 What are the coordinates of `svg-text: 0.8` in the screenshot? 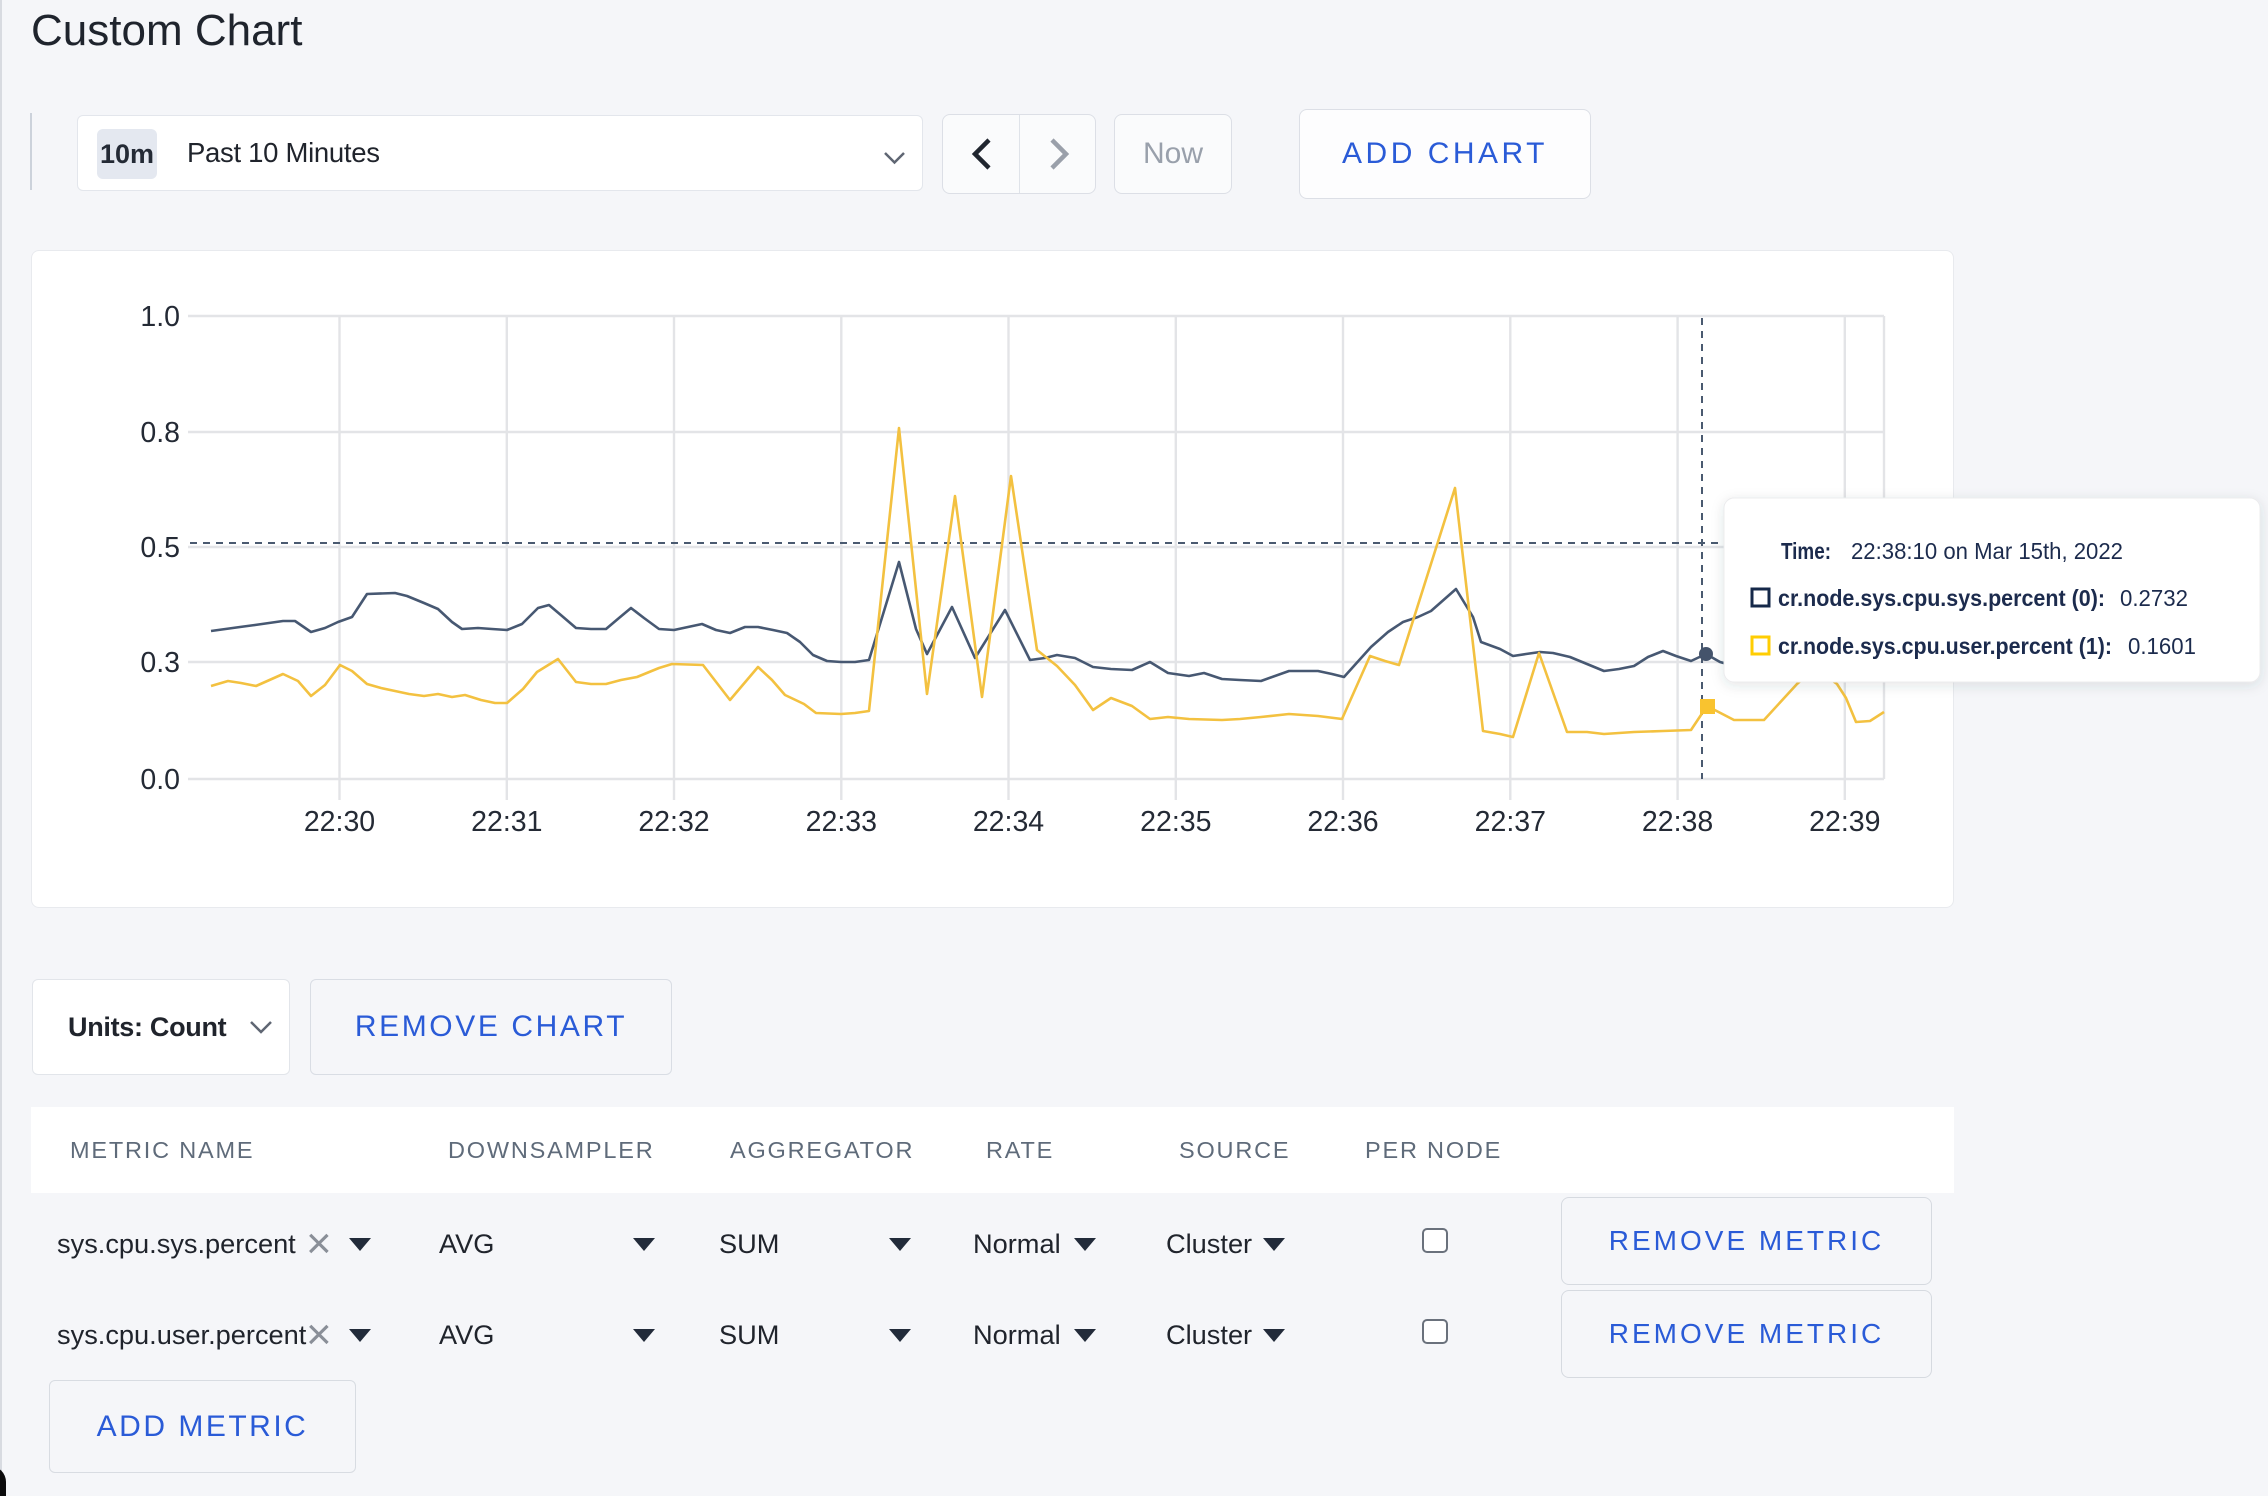 It's located at (160, 433).